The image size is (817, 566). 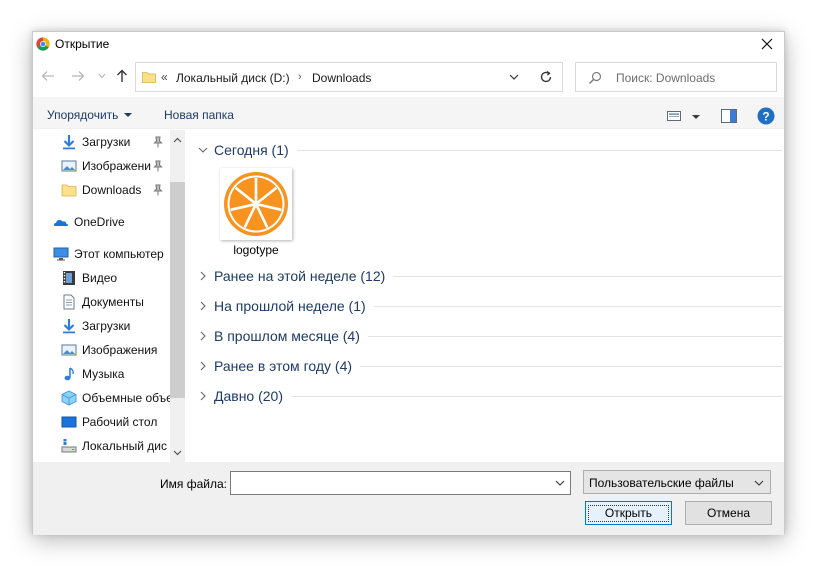 I want to click on title-bar: Открытие, so click(x=408, y=44).